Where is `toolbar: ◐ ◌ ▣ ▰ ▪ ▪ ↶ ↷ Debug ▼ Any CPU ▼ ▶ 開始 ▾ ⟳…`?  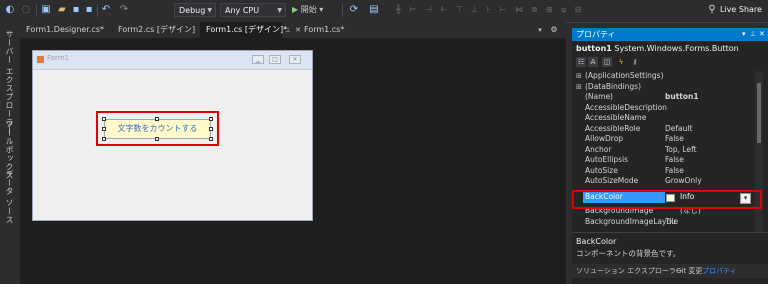
toolbar: ◐ ◌ ▣ ▰ ▪ ▪ ↶ ↷ Debug ▼ Any CPU ▼ ▶ 開始 ▾ ⟳… is located at coordinates (384, 11).